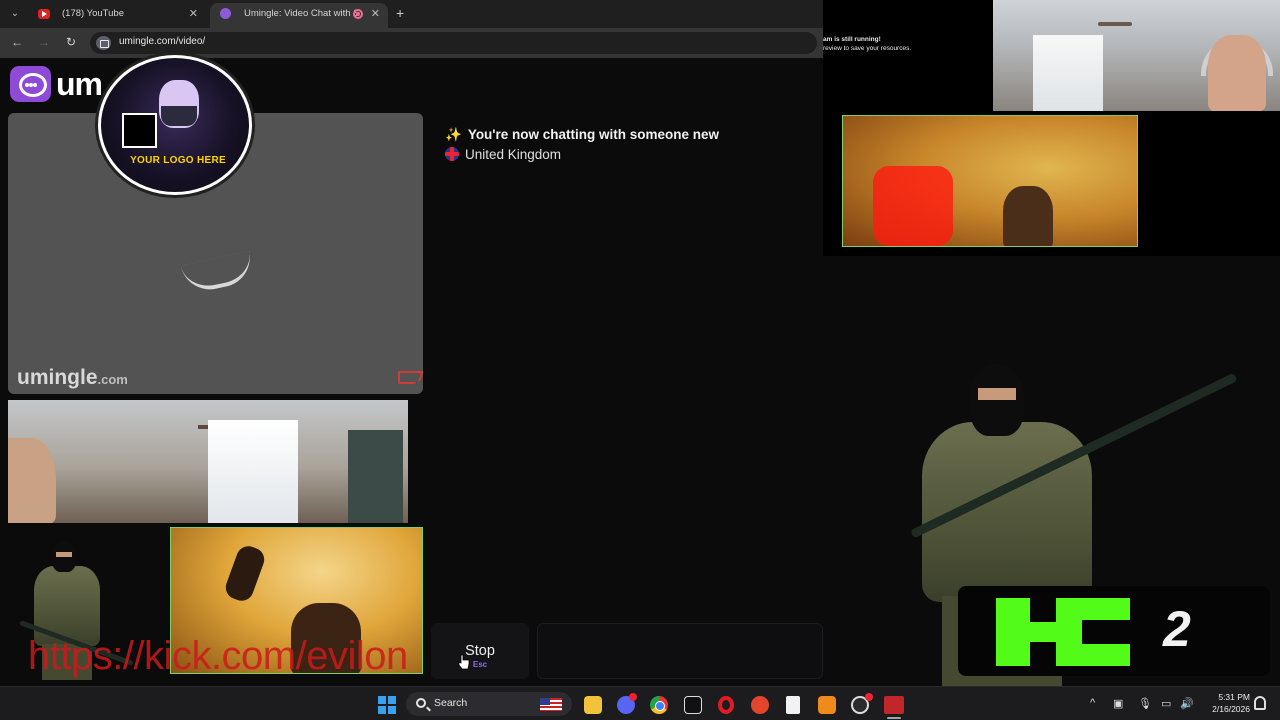 Image resolution: width=1280 pixels, height=720 pixels. Describe the element at coordinates (990, 181) in the screenshot. I see `partner-video-feed` at that location.